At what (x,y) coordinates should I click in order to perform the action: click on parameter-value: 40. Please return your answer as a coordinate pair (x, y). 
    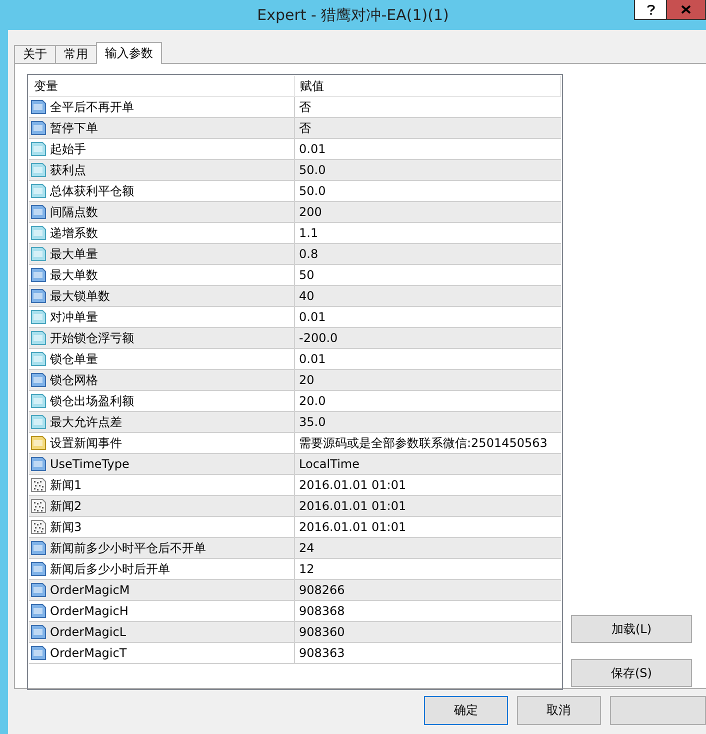
    Looking at the image, I should click on (306, 296).